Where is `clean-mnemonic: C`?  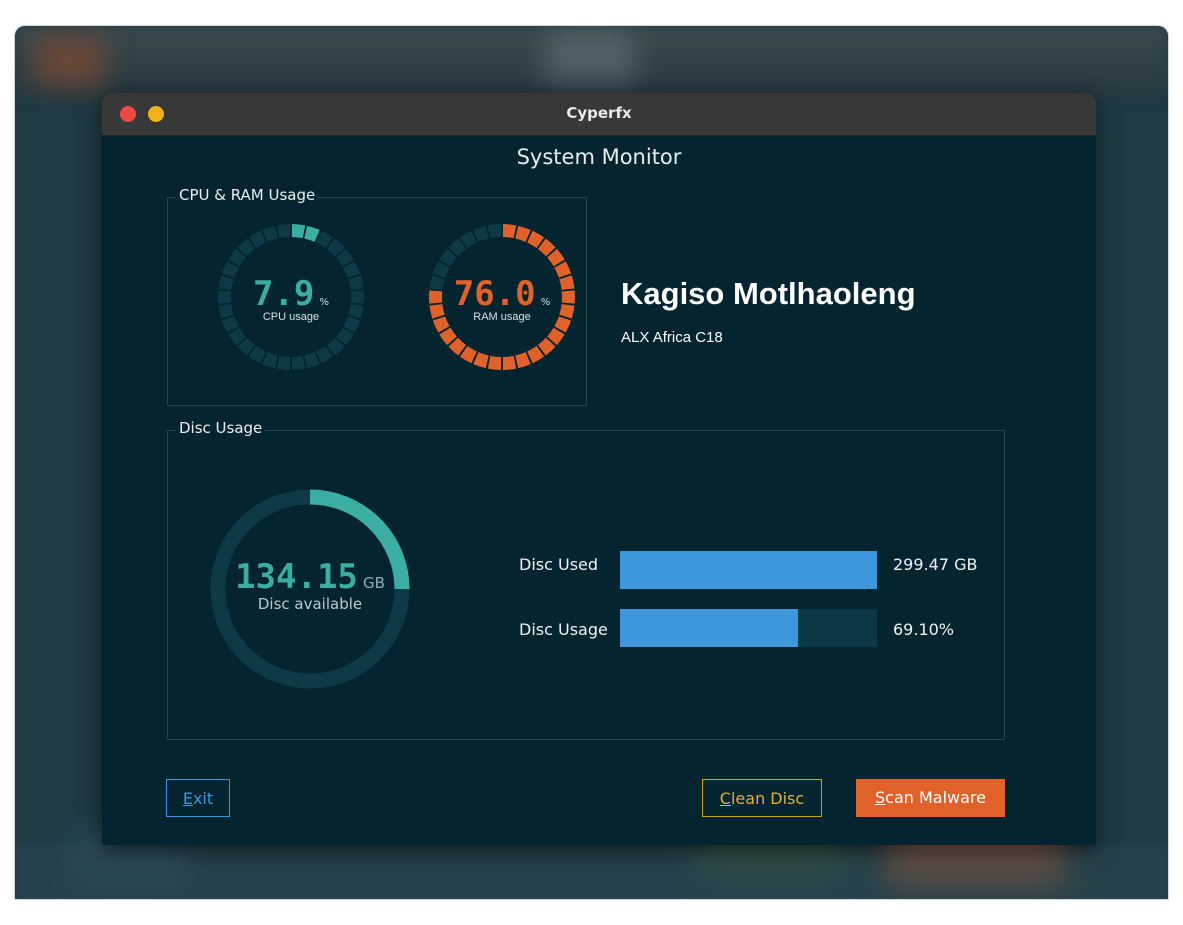
clean-mnemonic: C is located at coordinates (725, 798).